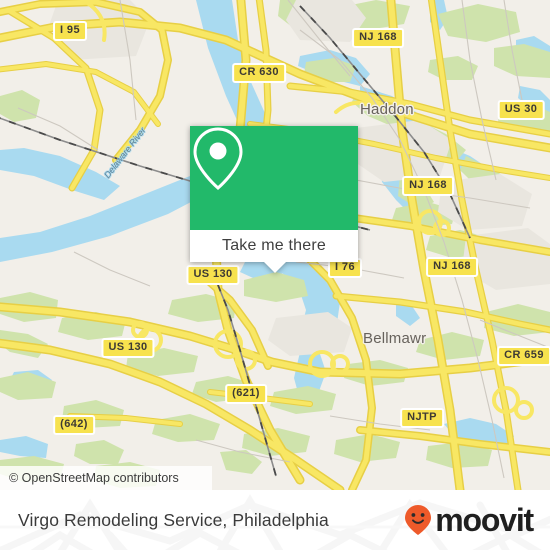  I want to click on moovit-smiley-pin-icon, so click(418, 520).